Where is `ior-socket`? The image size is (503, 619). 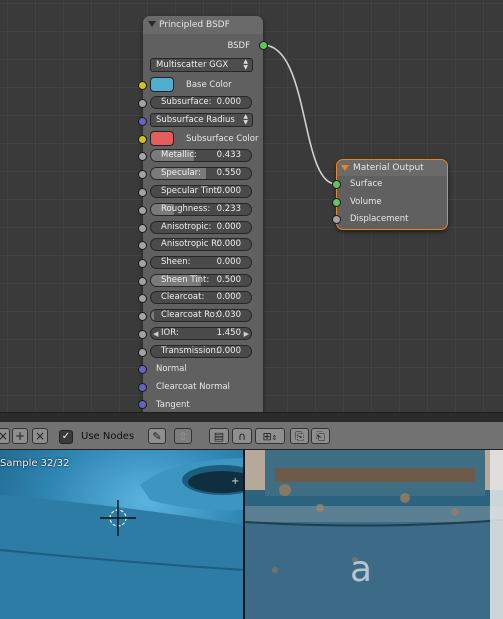
ior-socket is located at coordinates (142, 334).